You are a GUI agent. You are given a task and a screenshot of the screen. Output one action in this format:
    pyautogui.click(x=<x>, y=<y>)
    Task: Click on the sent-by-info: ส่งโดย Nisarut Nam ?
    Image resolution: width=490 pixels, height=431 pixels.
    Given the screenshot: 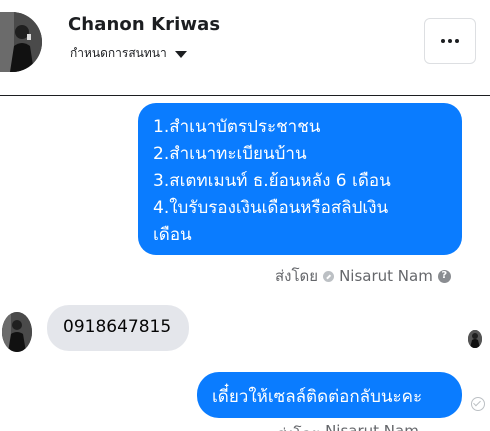 What is the action you would take?
    pyautogui.click(x=363, y=276)
    